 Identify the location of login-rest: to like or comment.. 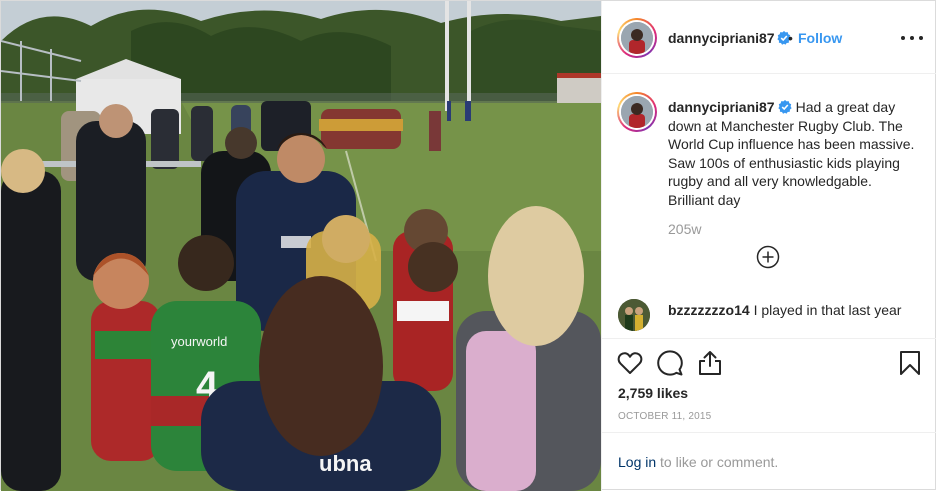
(717, 462).